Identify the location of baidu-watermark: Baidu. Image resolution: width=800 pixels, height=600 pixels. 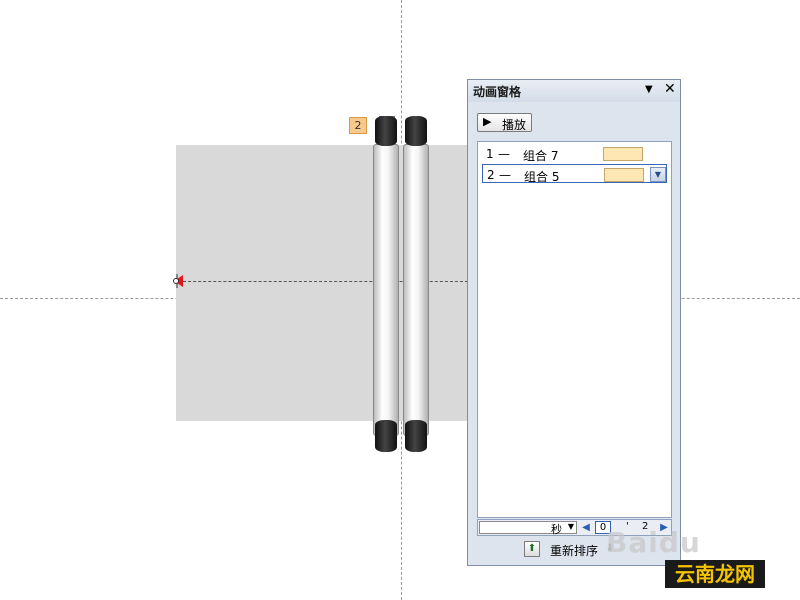
(653, 542).